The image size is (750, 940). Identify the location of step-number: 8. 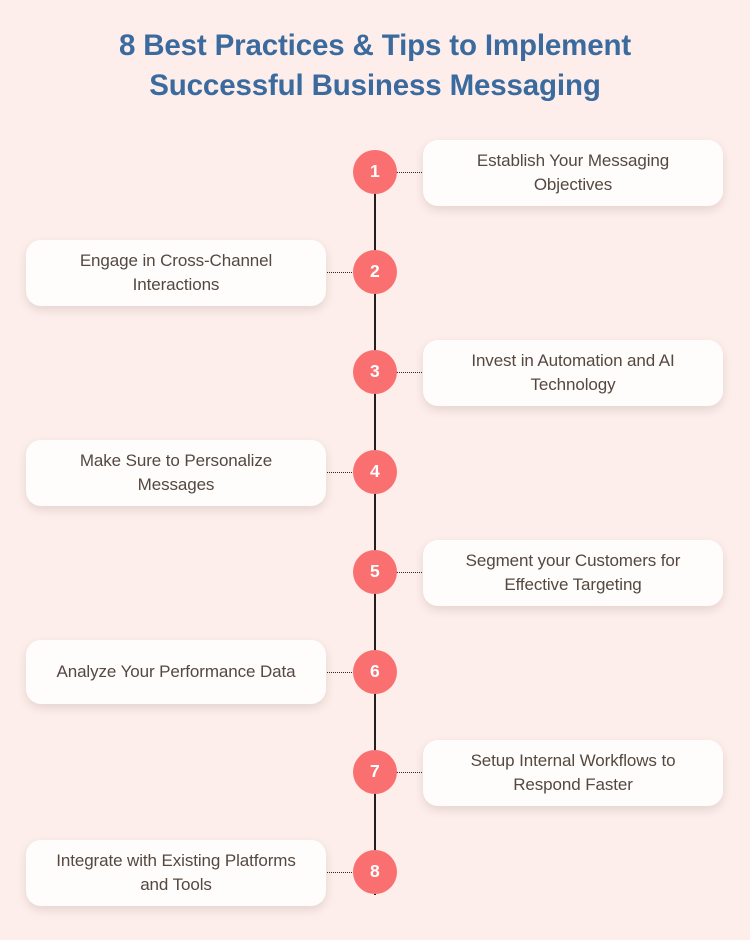
(375, 871).